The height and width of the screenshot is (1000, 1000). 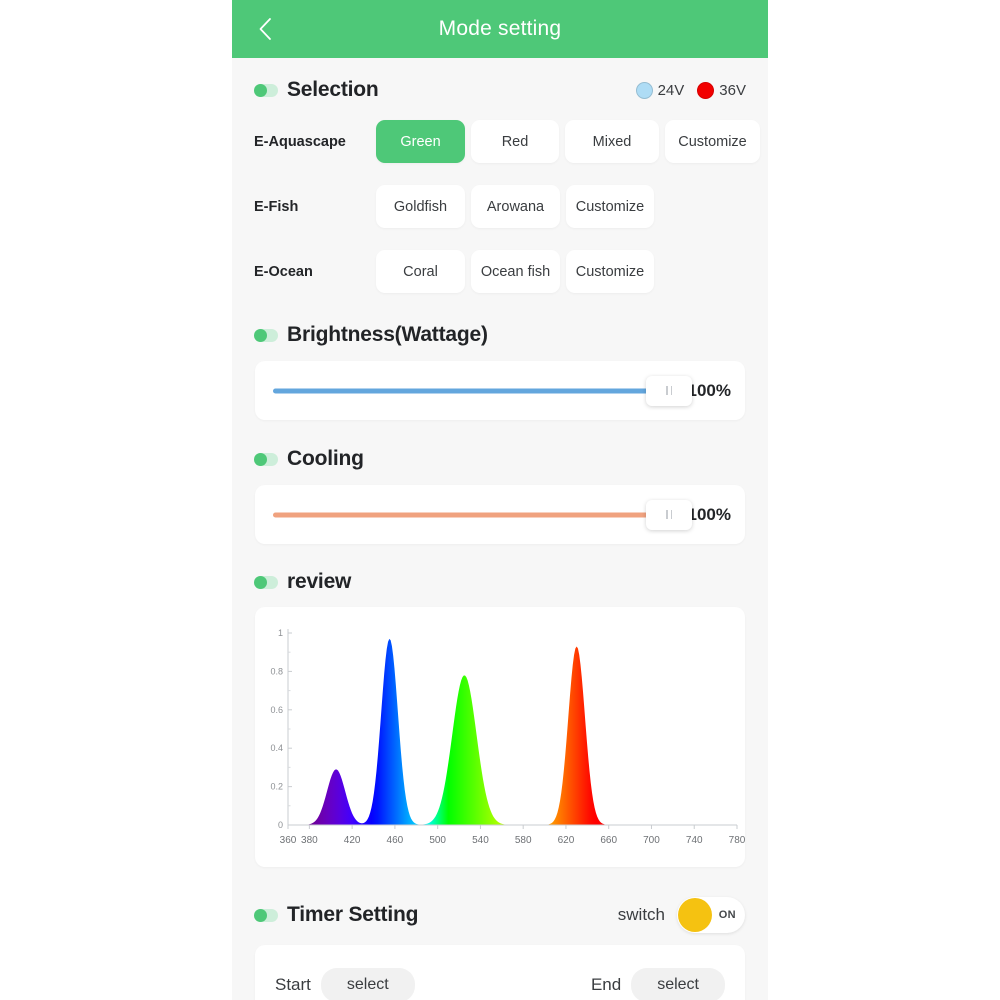 What do you see at coordinates (293, 984) in the screenshot?
I see `start-label: Start` at bounding box center [293, 984].